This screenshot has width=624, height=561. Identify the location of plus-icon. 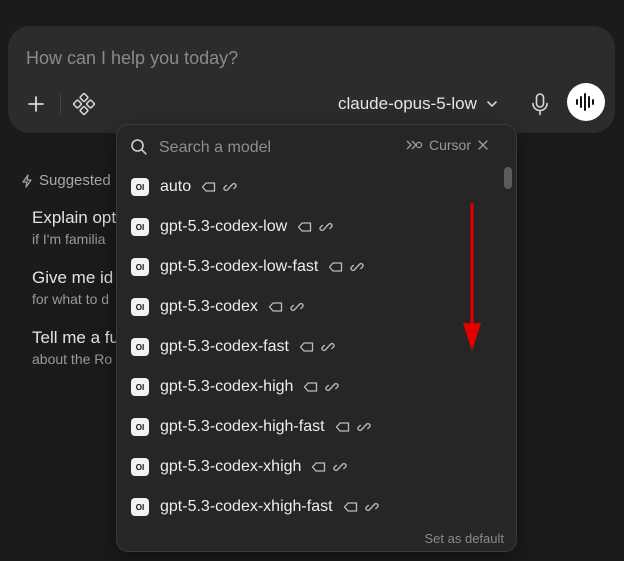
(36, 104).